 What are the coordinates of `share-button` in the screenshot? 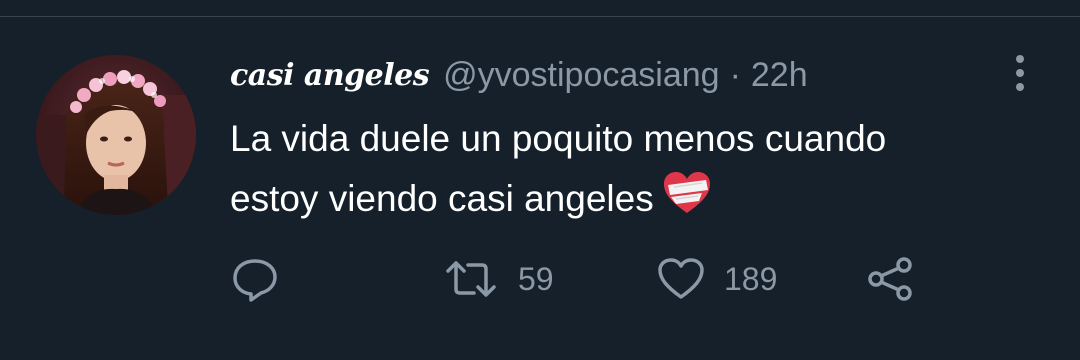 It's located at (900, 279).